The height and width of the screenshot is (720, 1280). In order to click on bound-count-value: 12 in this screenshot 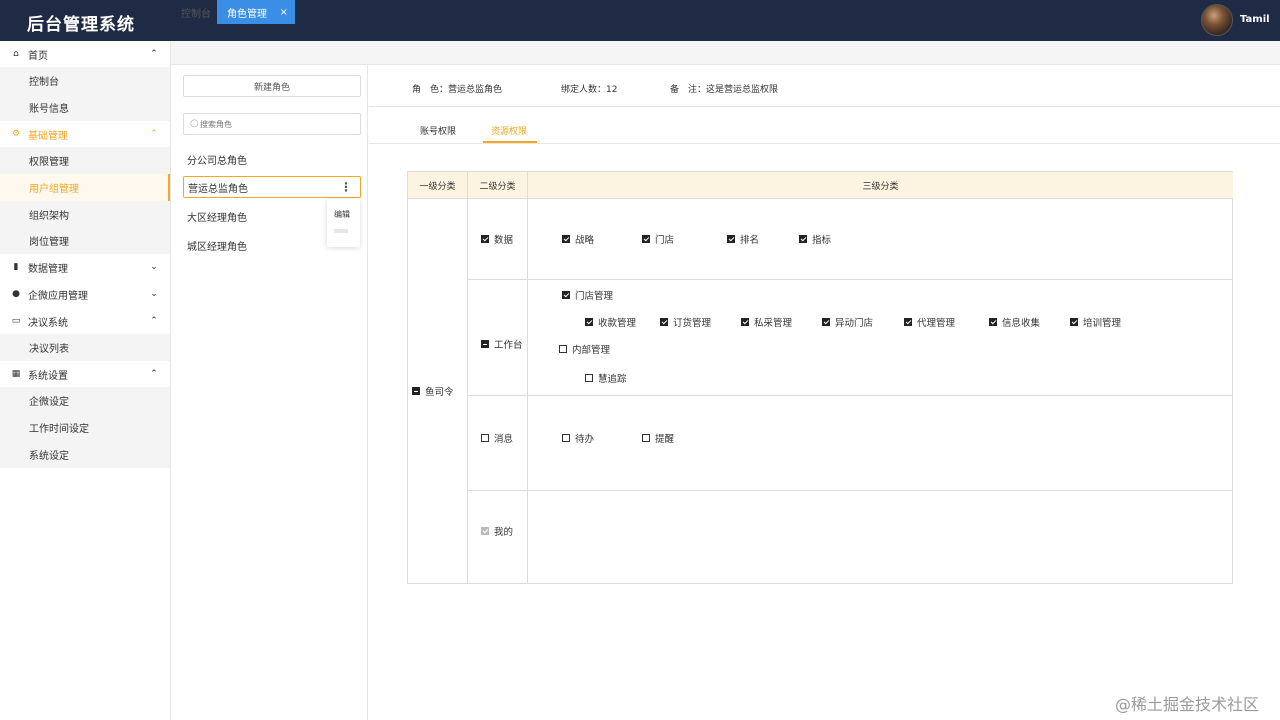, I will do `click(612, 90)`.